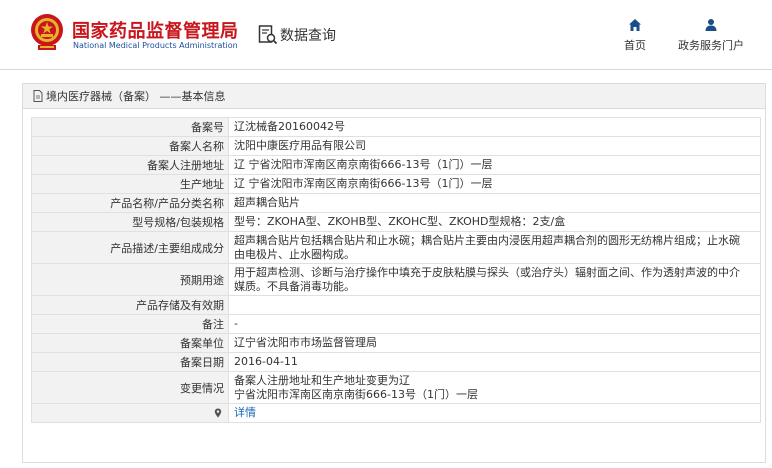 The width and height of the screenshot is (772, 468). Describe the element at coordinates (130, 184) in the screenshot. I see `field-label: 生产地址` at that location.